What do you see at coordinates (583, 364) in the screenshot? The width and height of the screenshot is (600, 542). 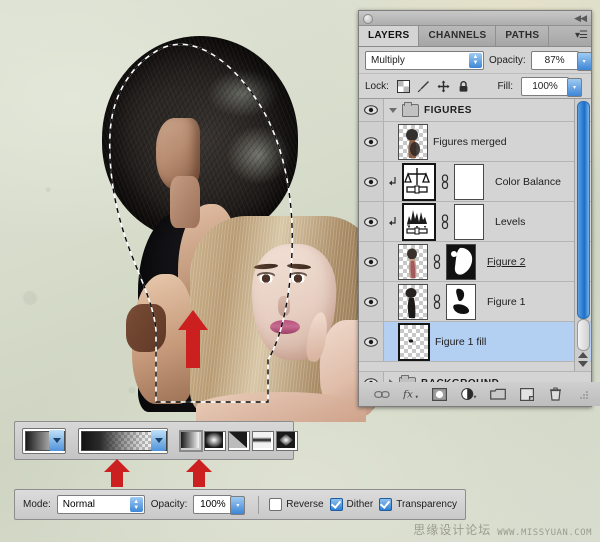 I see `scroll-down-arrow-icon` at bounding box center [583, 364].